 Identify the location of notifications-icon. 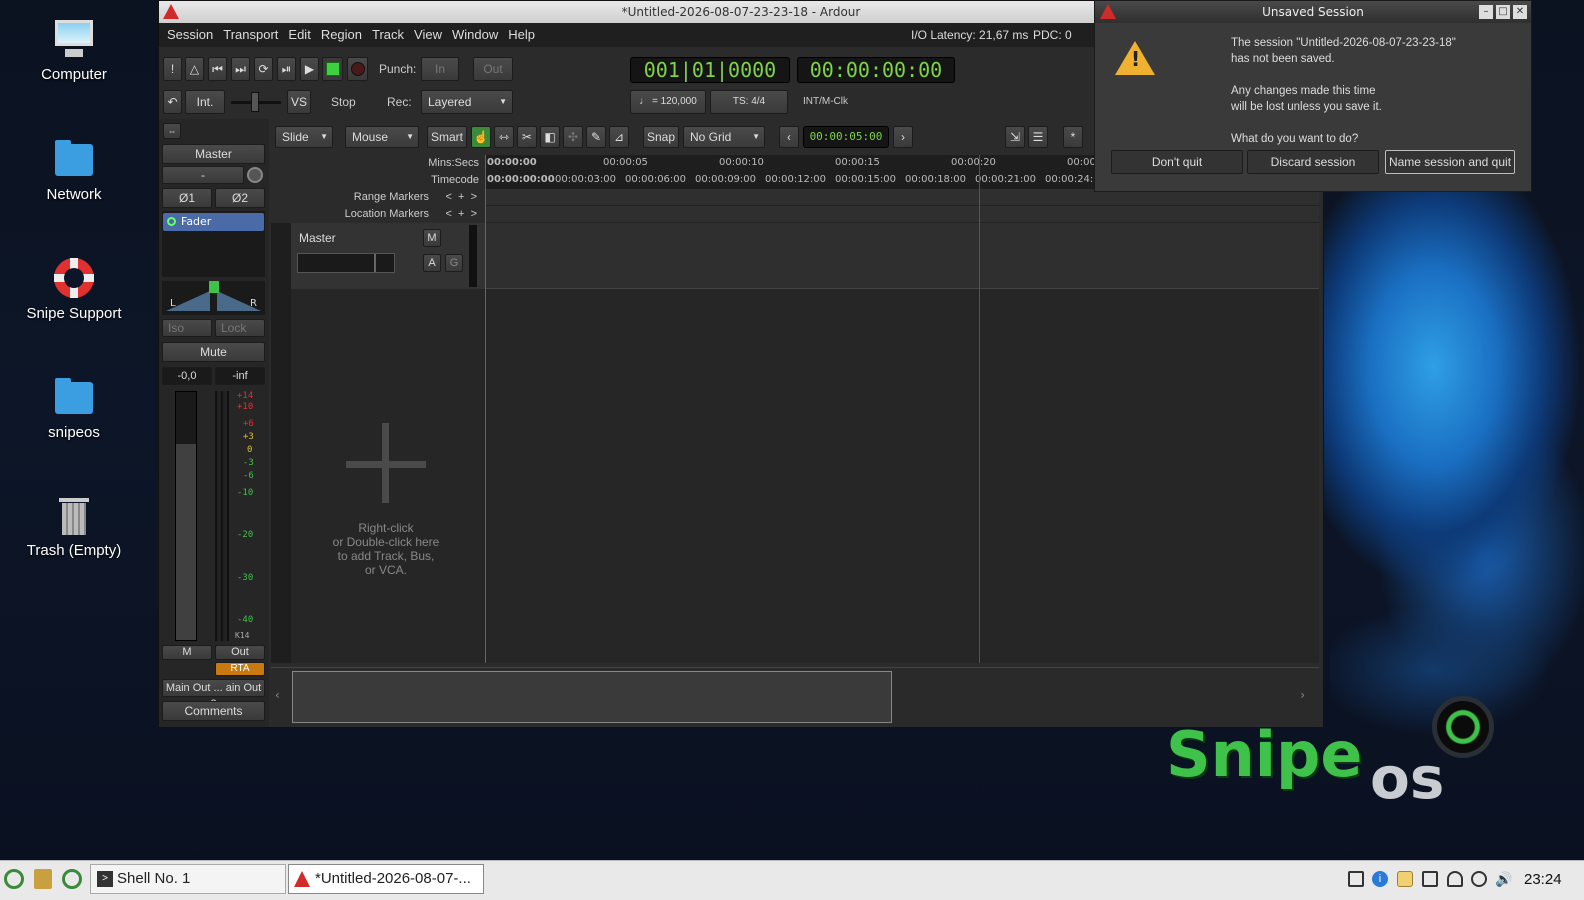
(1455, 879).